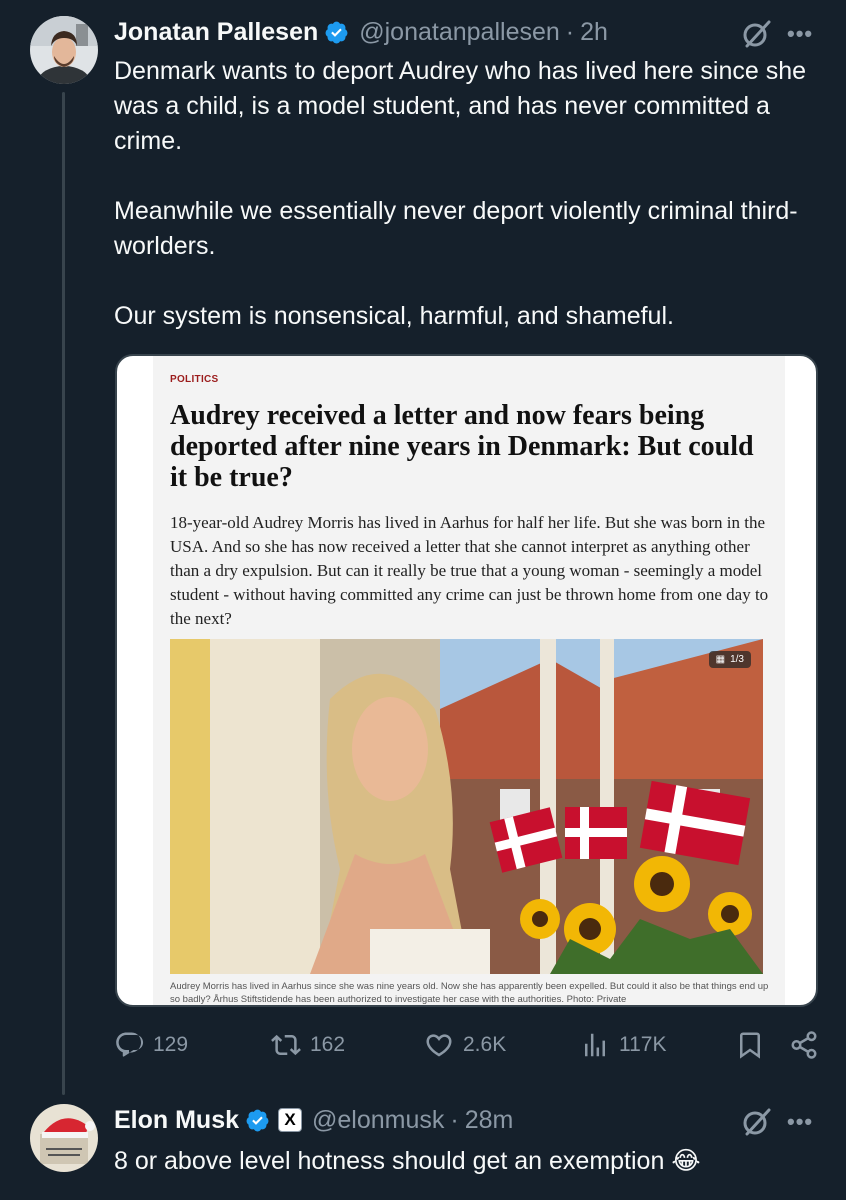 The width and height of the screenshot is (846, 1200). What do you see at coordinates (720, 659) in the screenshot?
I see `gallery-icon: ▦` at bounding box center [720, 659].